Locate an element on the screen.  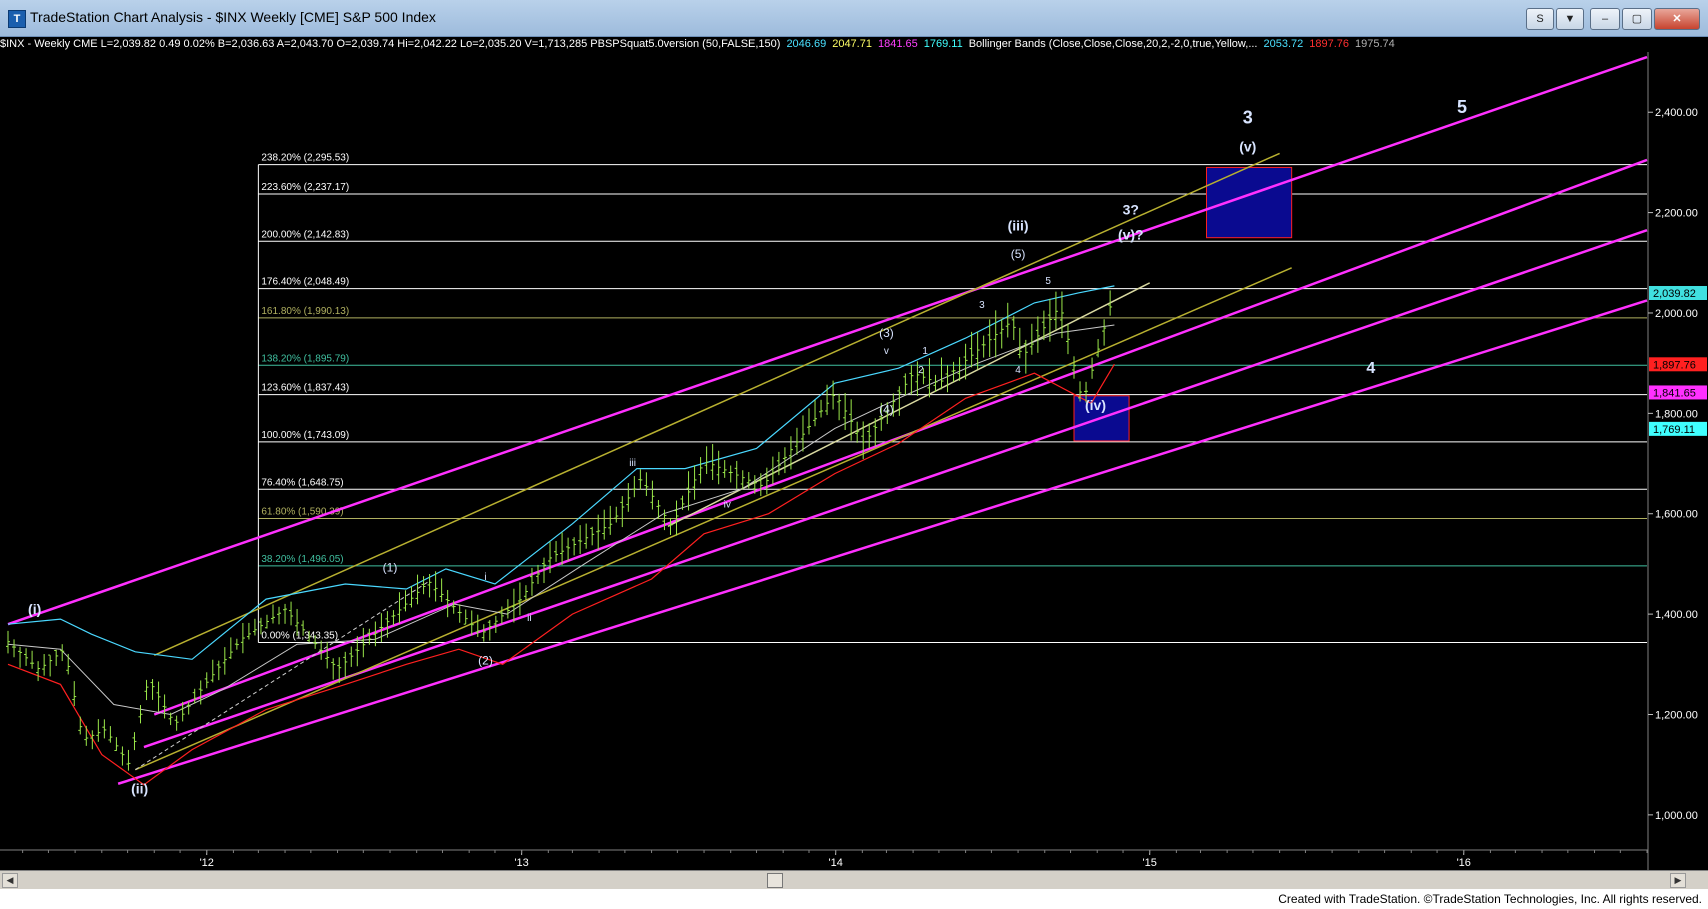
time-tick-label: '13 is located at coordinates (521, 863).